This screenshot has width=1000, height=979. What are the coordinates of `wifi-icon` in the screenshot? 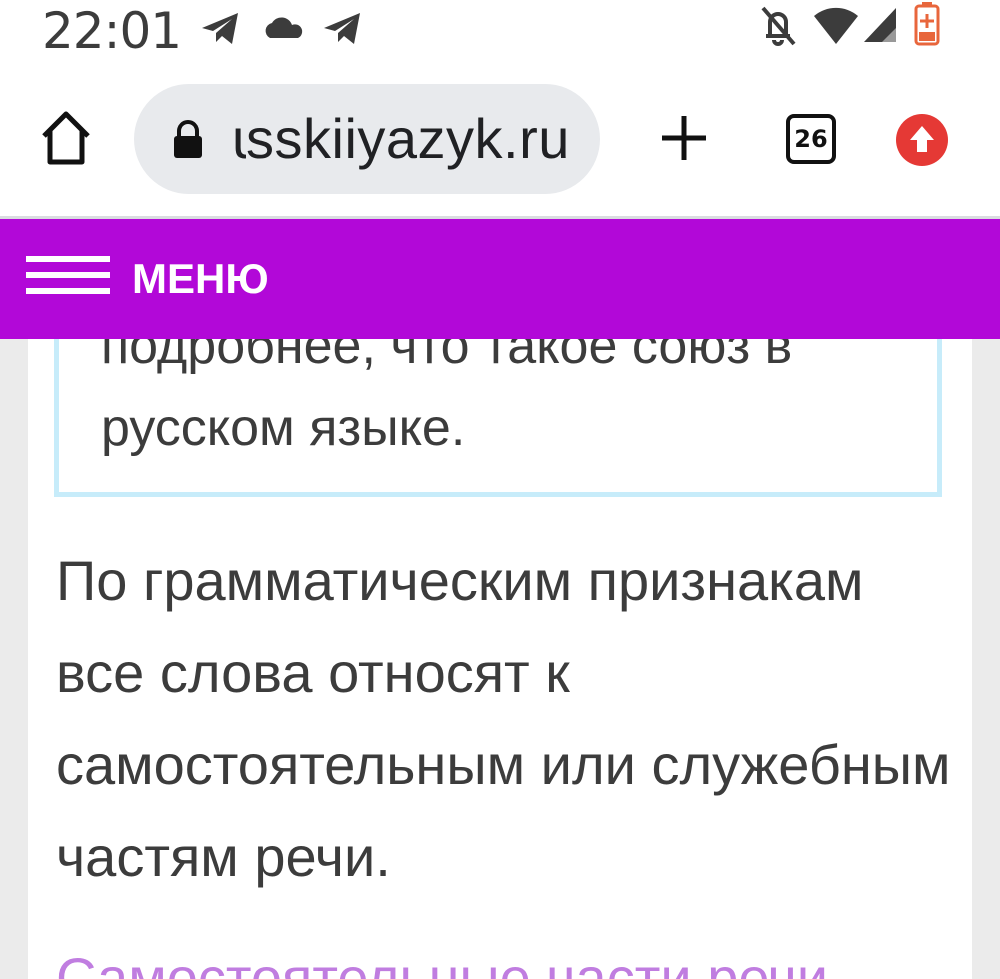 It's located at (836, 26).